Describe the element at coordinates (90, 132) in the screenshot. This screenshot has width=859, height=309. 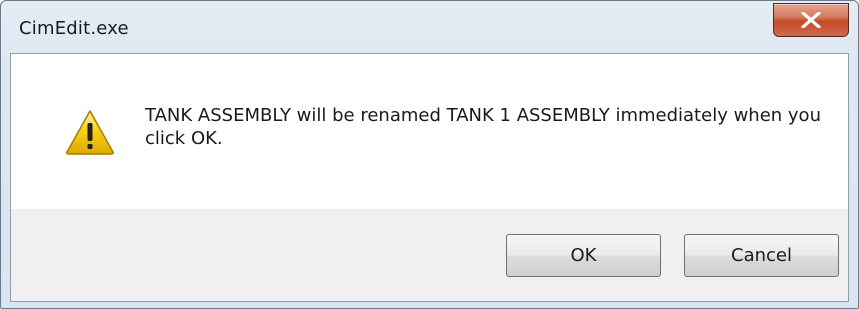
I see `warning-icon` at that location.